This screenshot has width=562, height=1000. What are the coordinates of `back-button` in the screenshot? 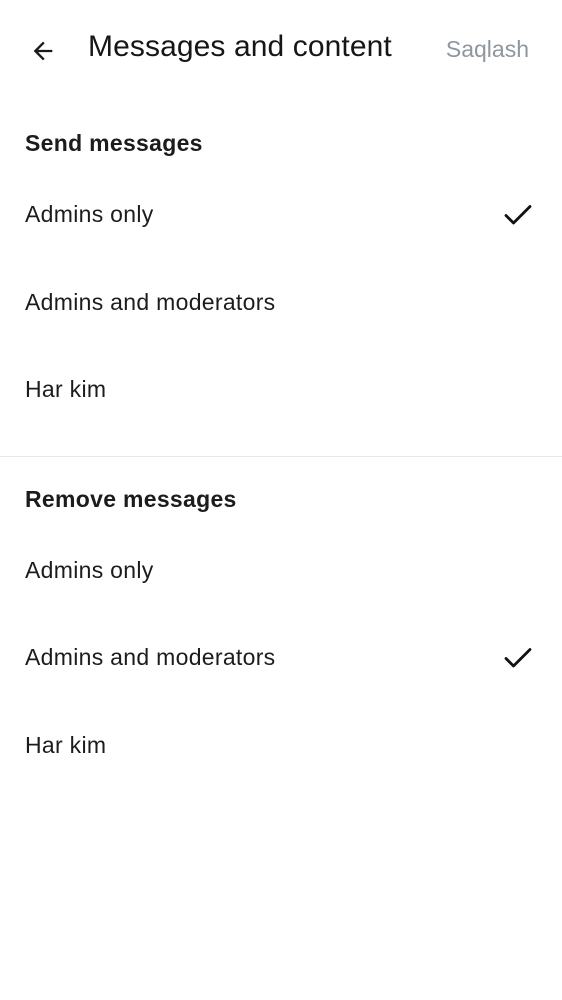 It's located at (43, 51).